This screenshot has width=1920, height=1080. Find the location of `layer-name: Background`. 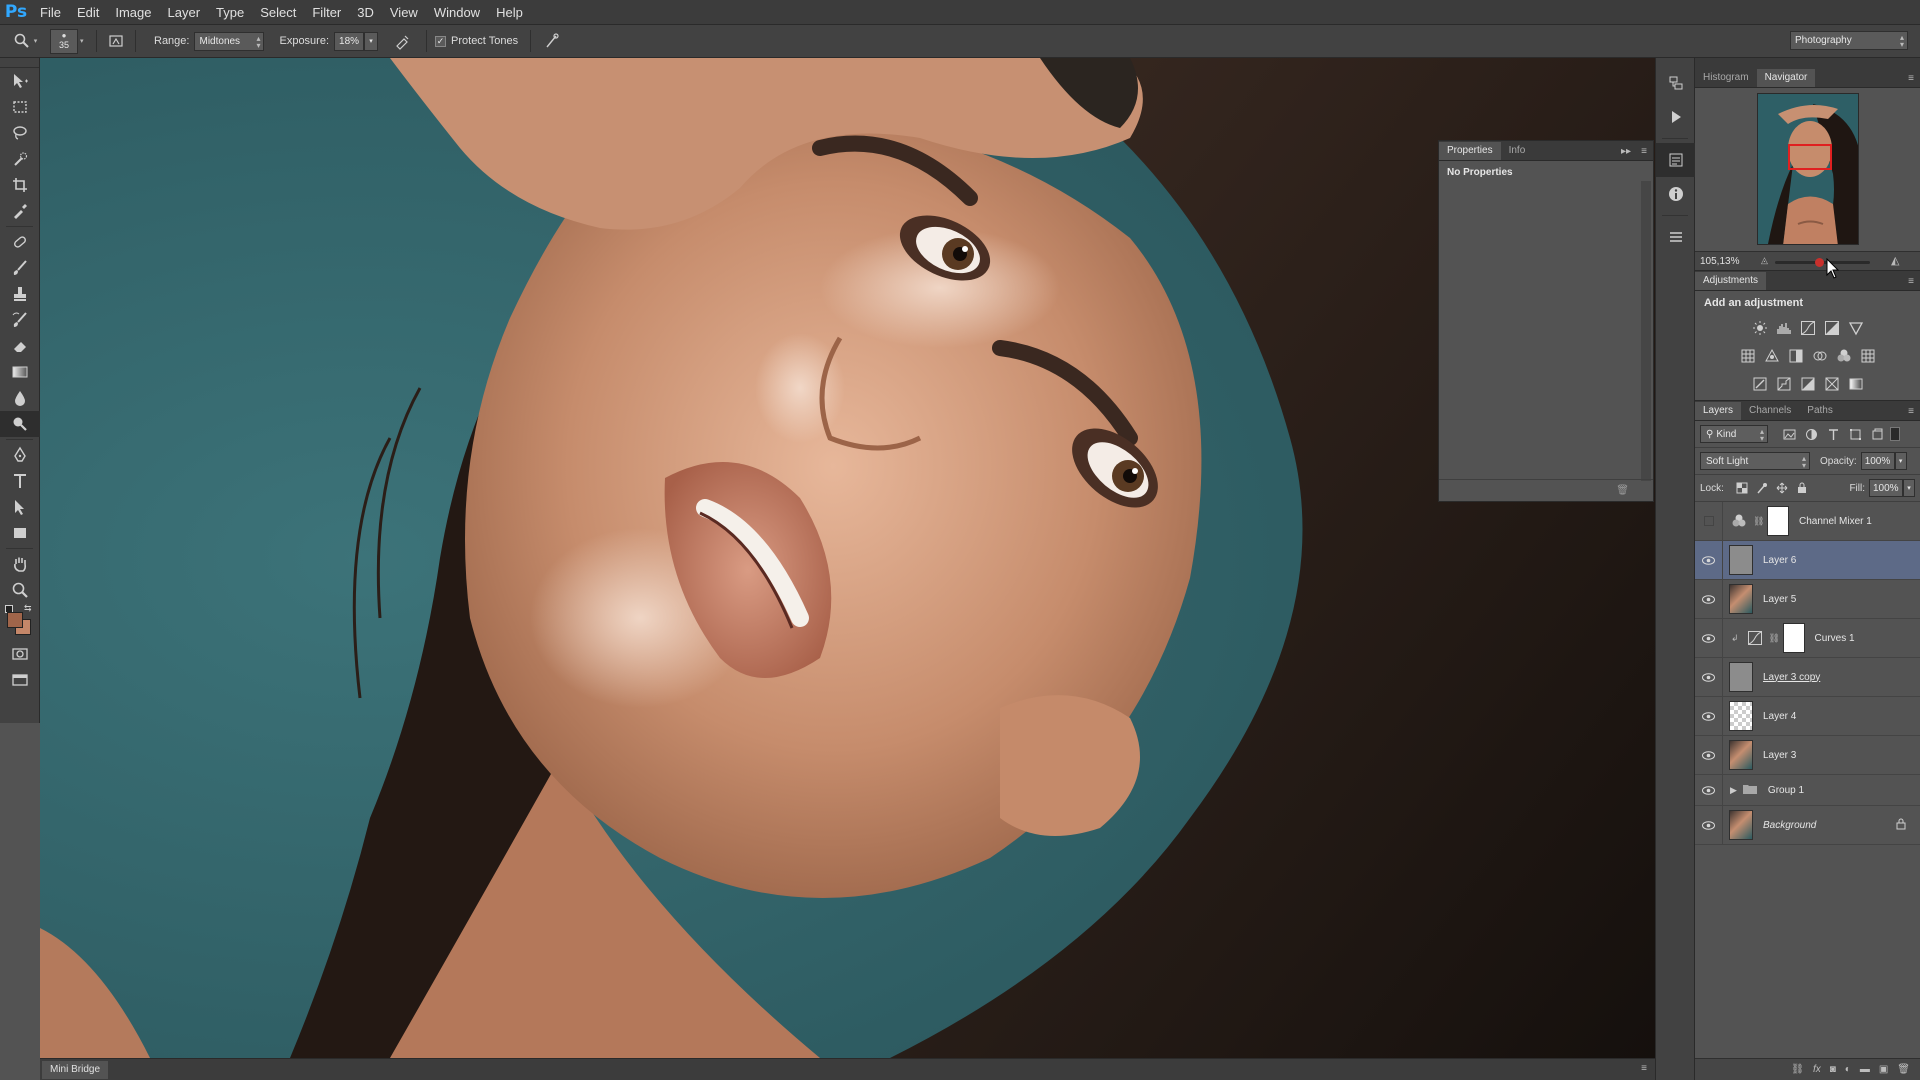

layer-name: Background is located at coordinates (1789, 825).